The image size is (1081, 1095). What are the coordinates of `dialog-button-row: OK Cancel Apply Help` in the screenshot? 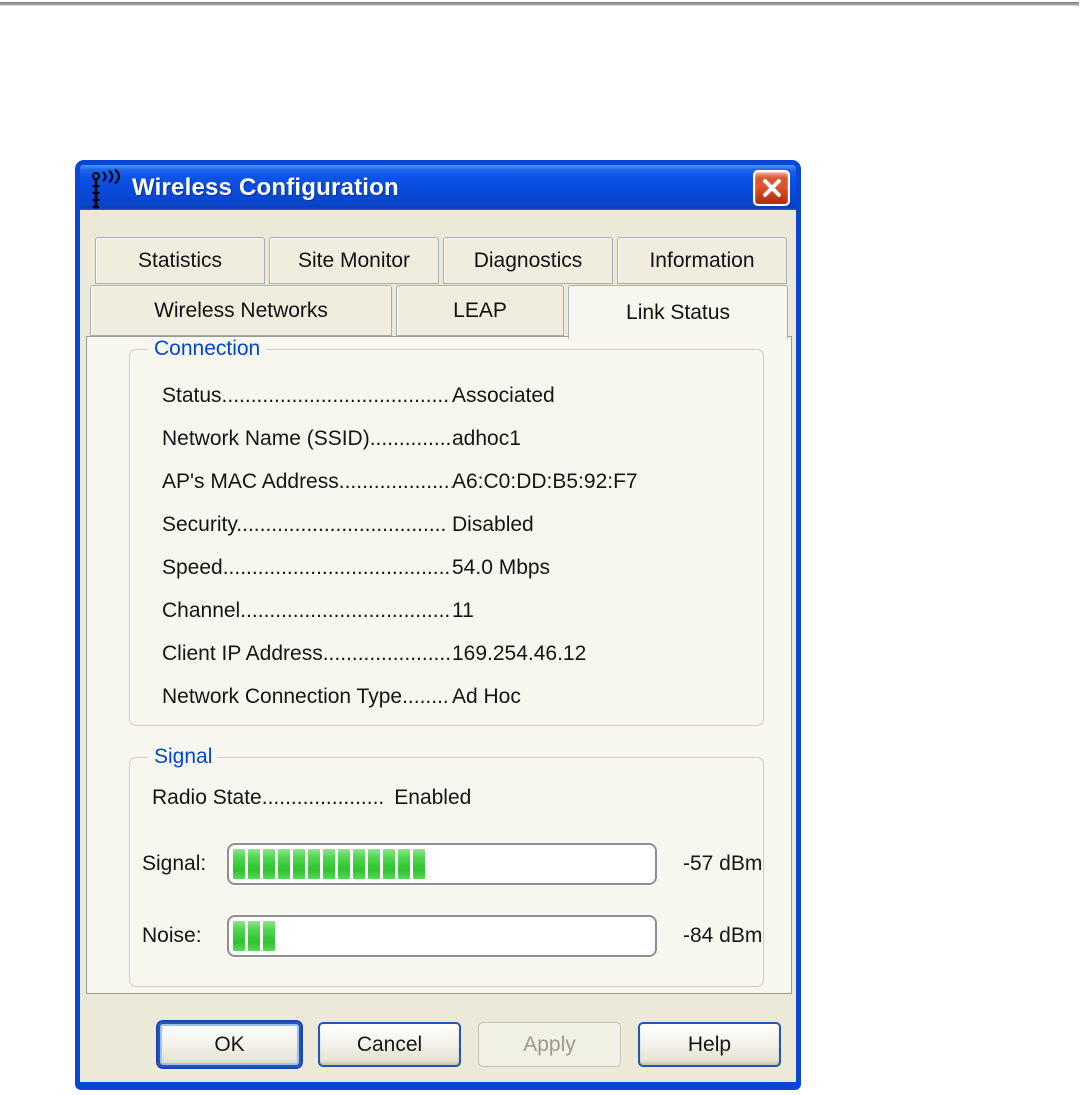 It's located at (469, 1044).